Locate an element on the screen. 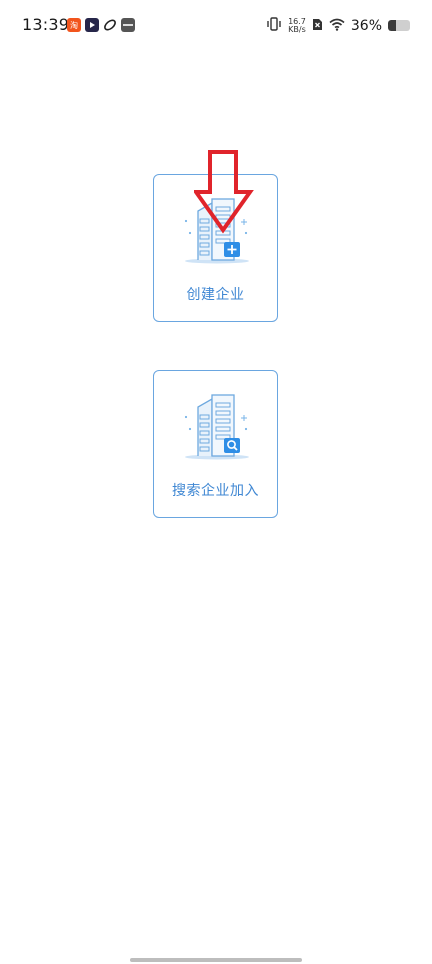 Image resolution: width=432 pixels, height=964 pixels. no-sim-icon is located at coordinates (317, 25).